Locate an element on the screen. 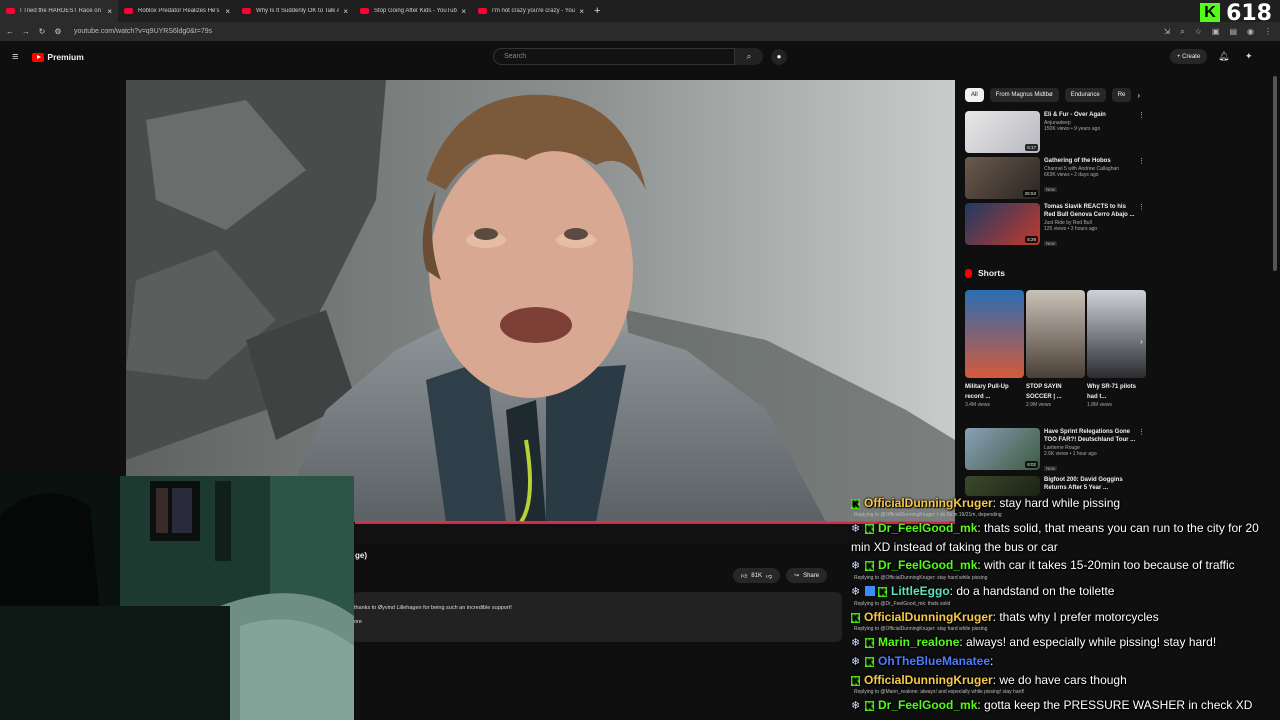  video-meta: 150K views • 9 years ago is located at coordinates (1072, 129).